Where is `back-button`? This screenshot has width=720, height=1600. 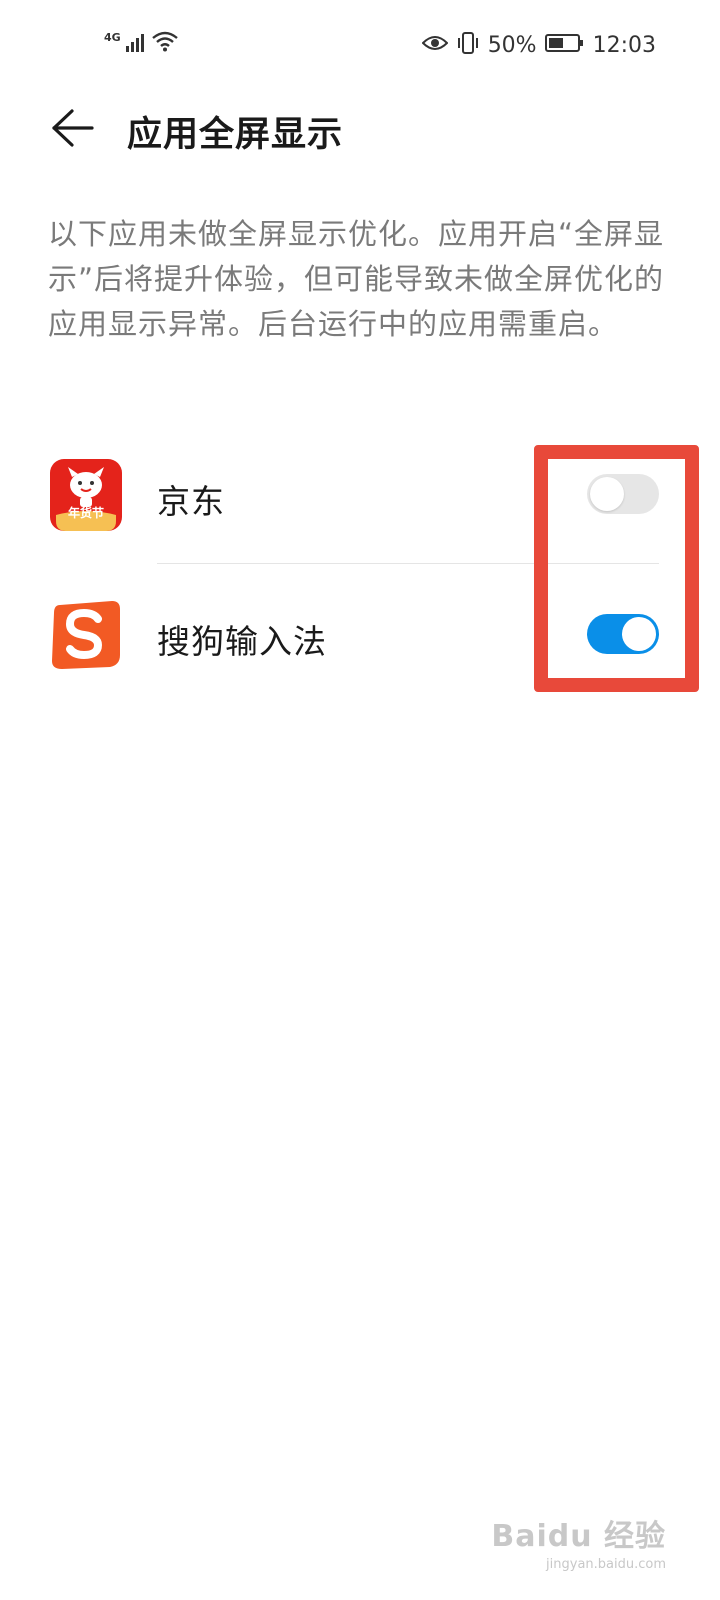
back-button is located at coordinates (72, 130).